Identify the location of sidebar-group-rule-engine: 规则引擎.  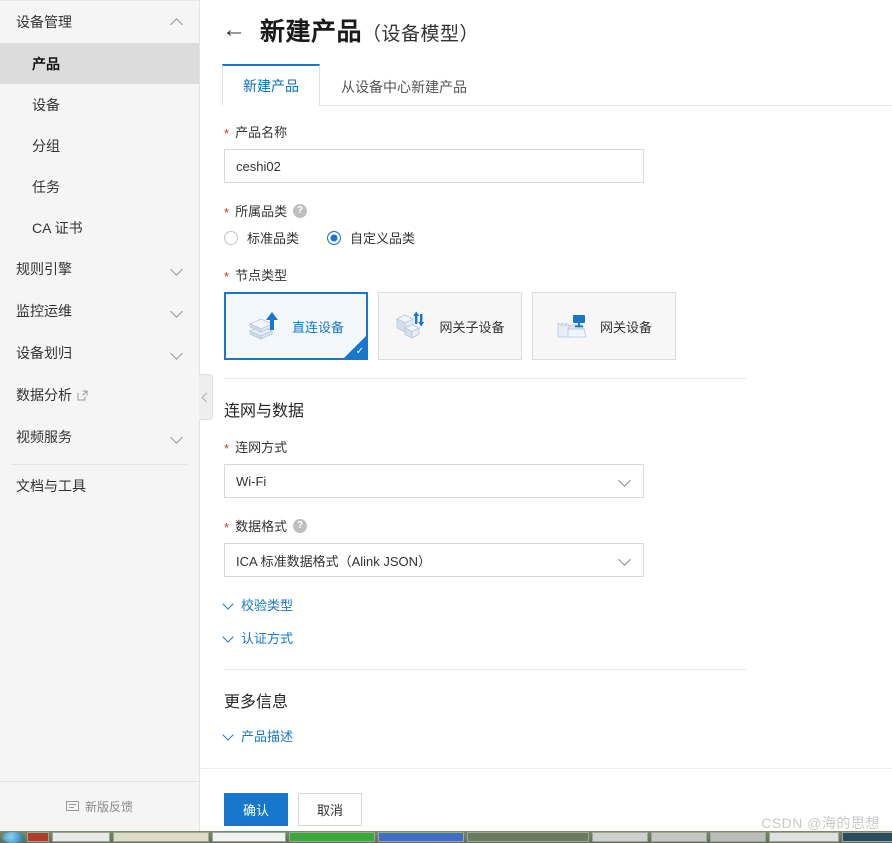
(99, 269).